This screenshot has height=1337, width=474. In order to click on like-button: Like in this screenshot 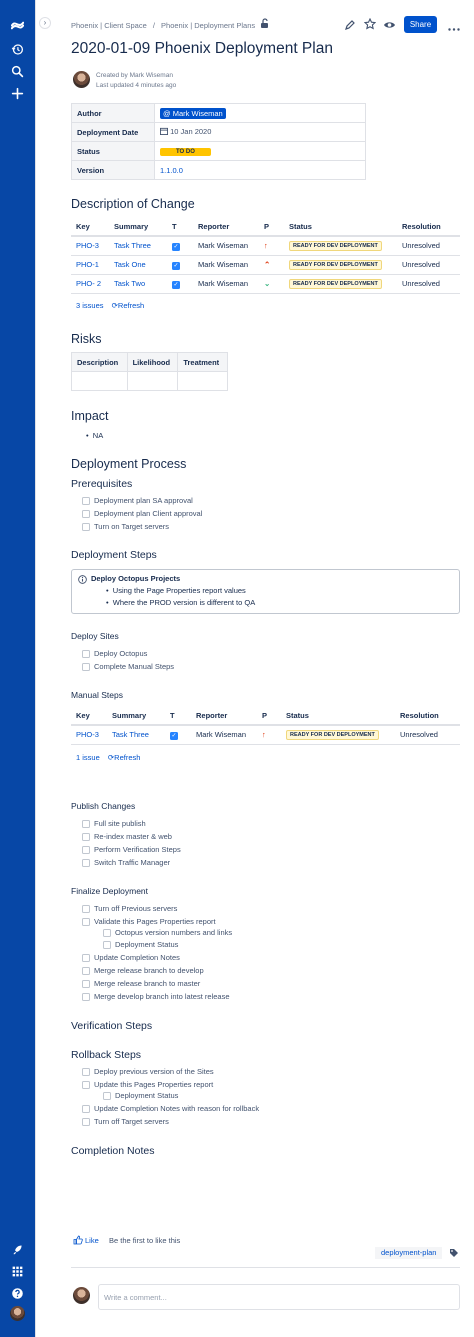, I will do `click(92, 1240)`.